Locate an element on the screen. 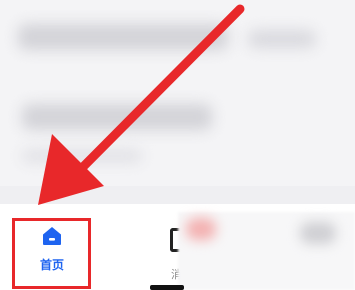  home-indicator is located at coordinates (167, 287).